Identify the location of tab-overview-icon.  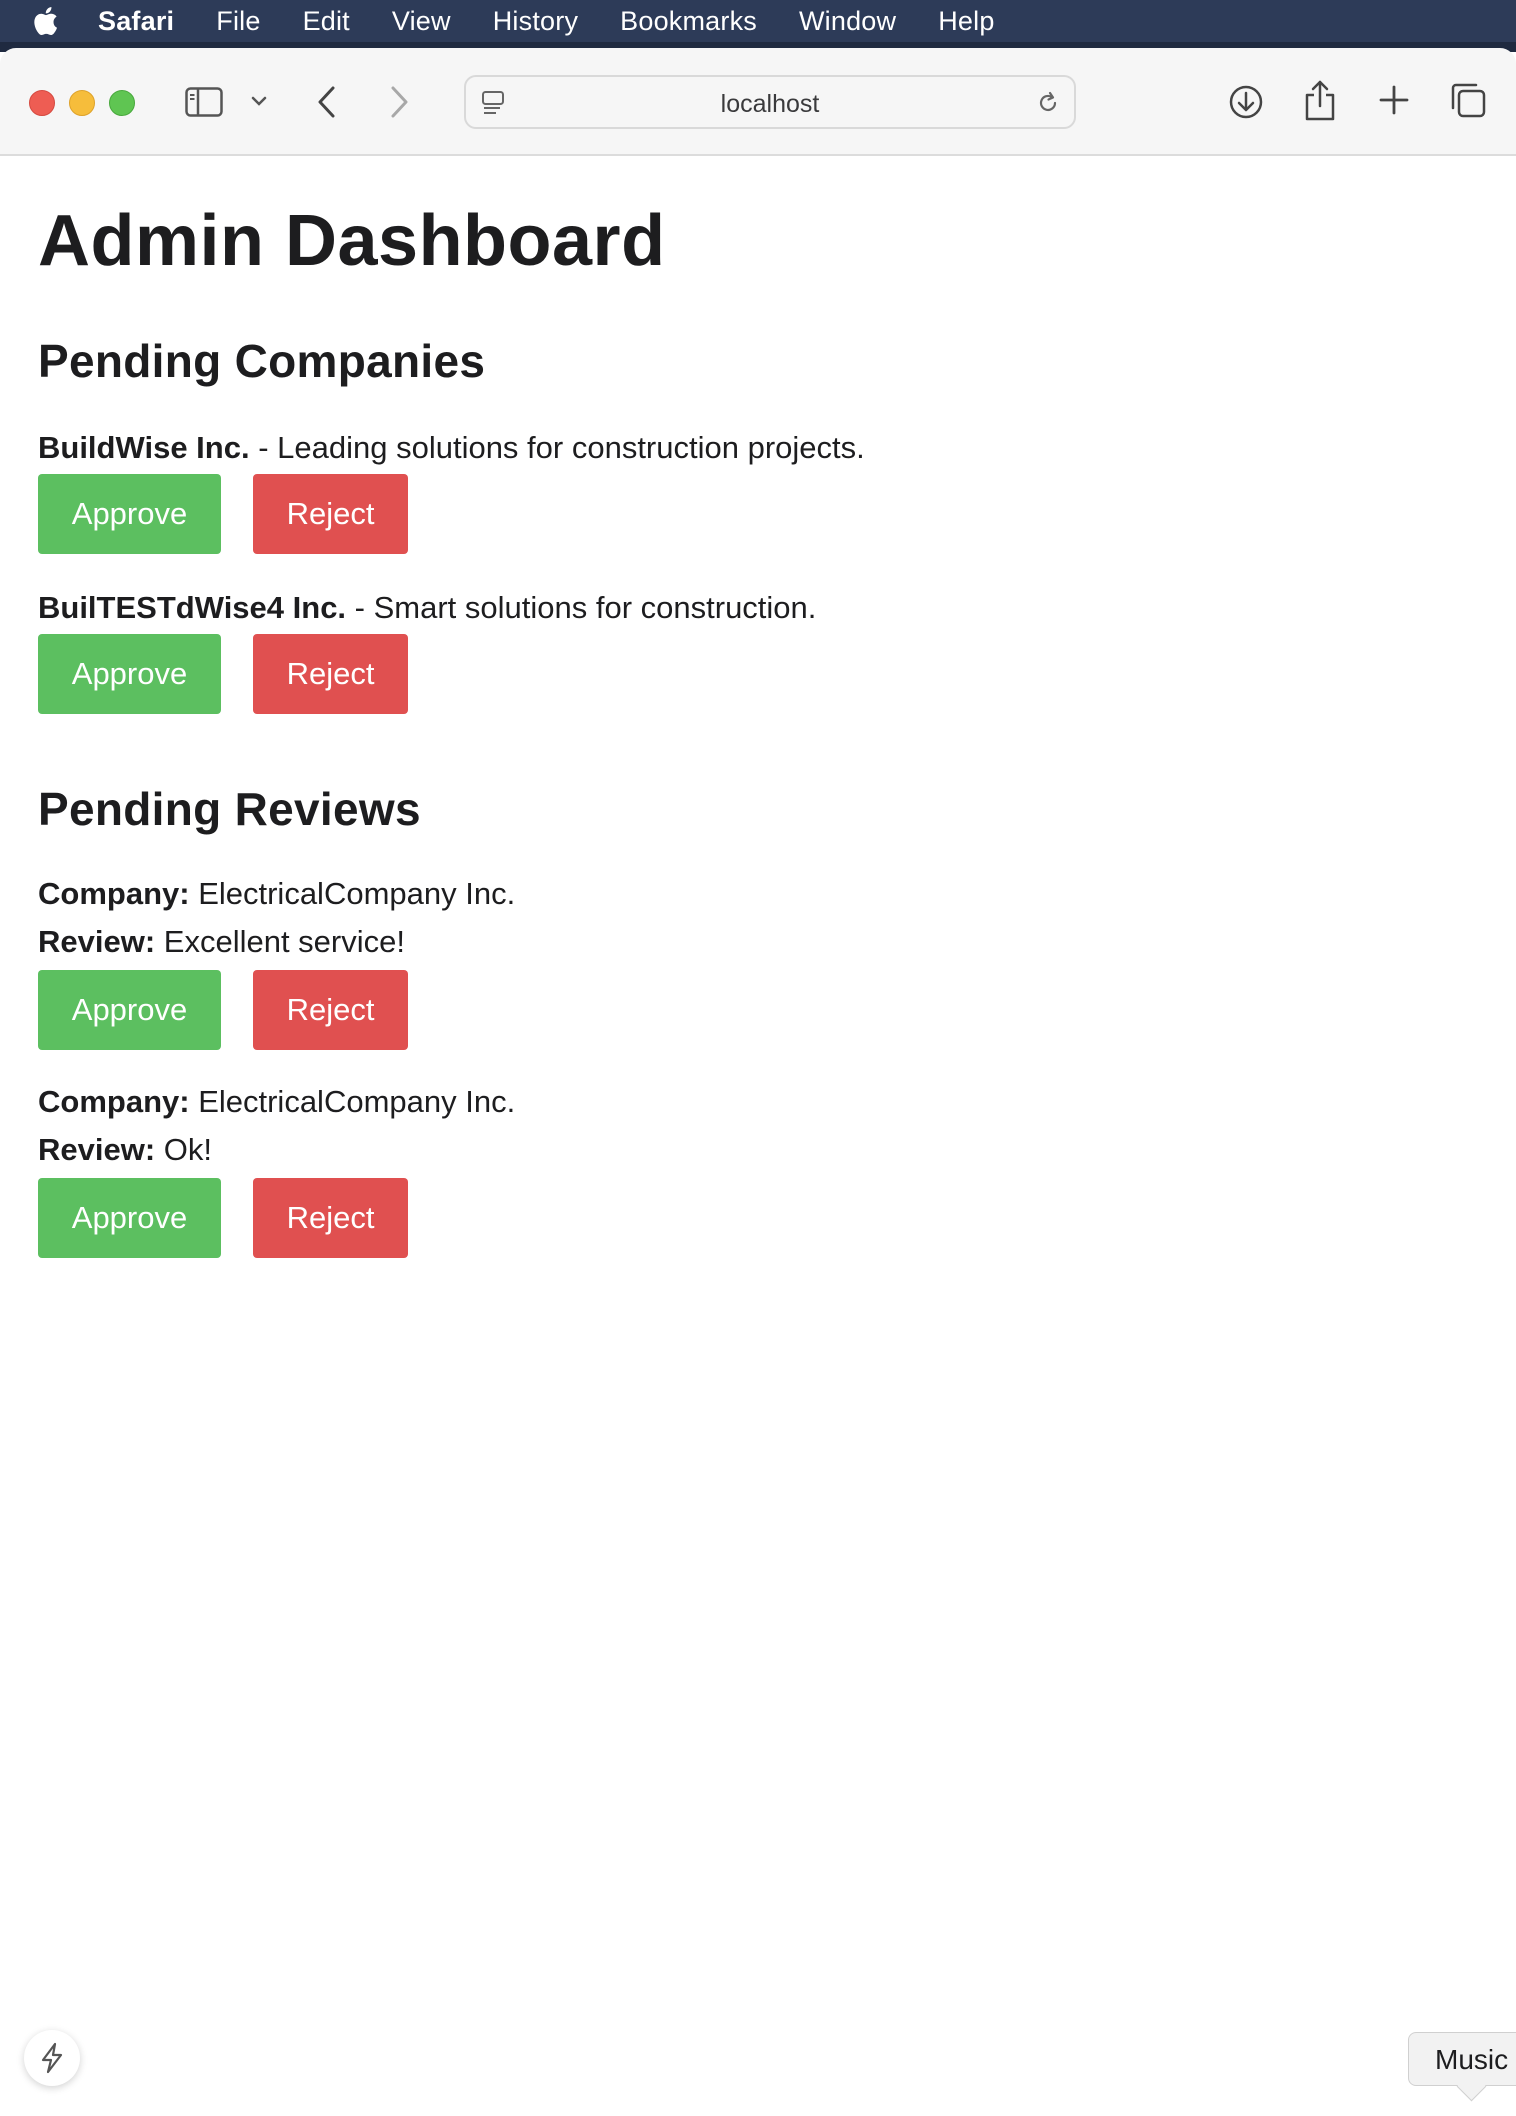
(1468, 100).